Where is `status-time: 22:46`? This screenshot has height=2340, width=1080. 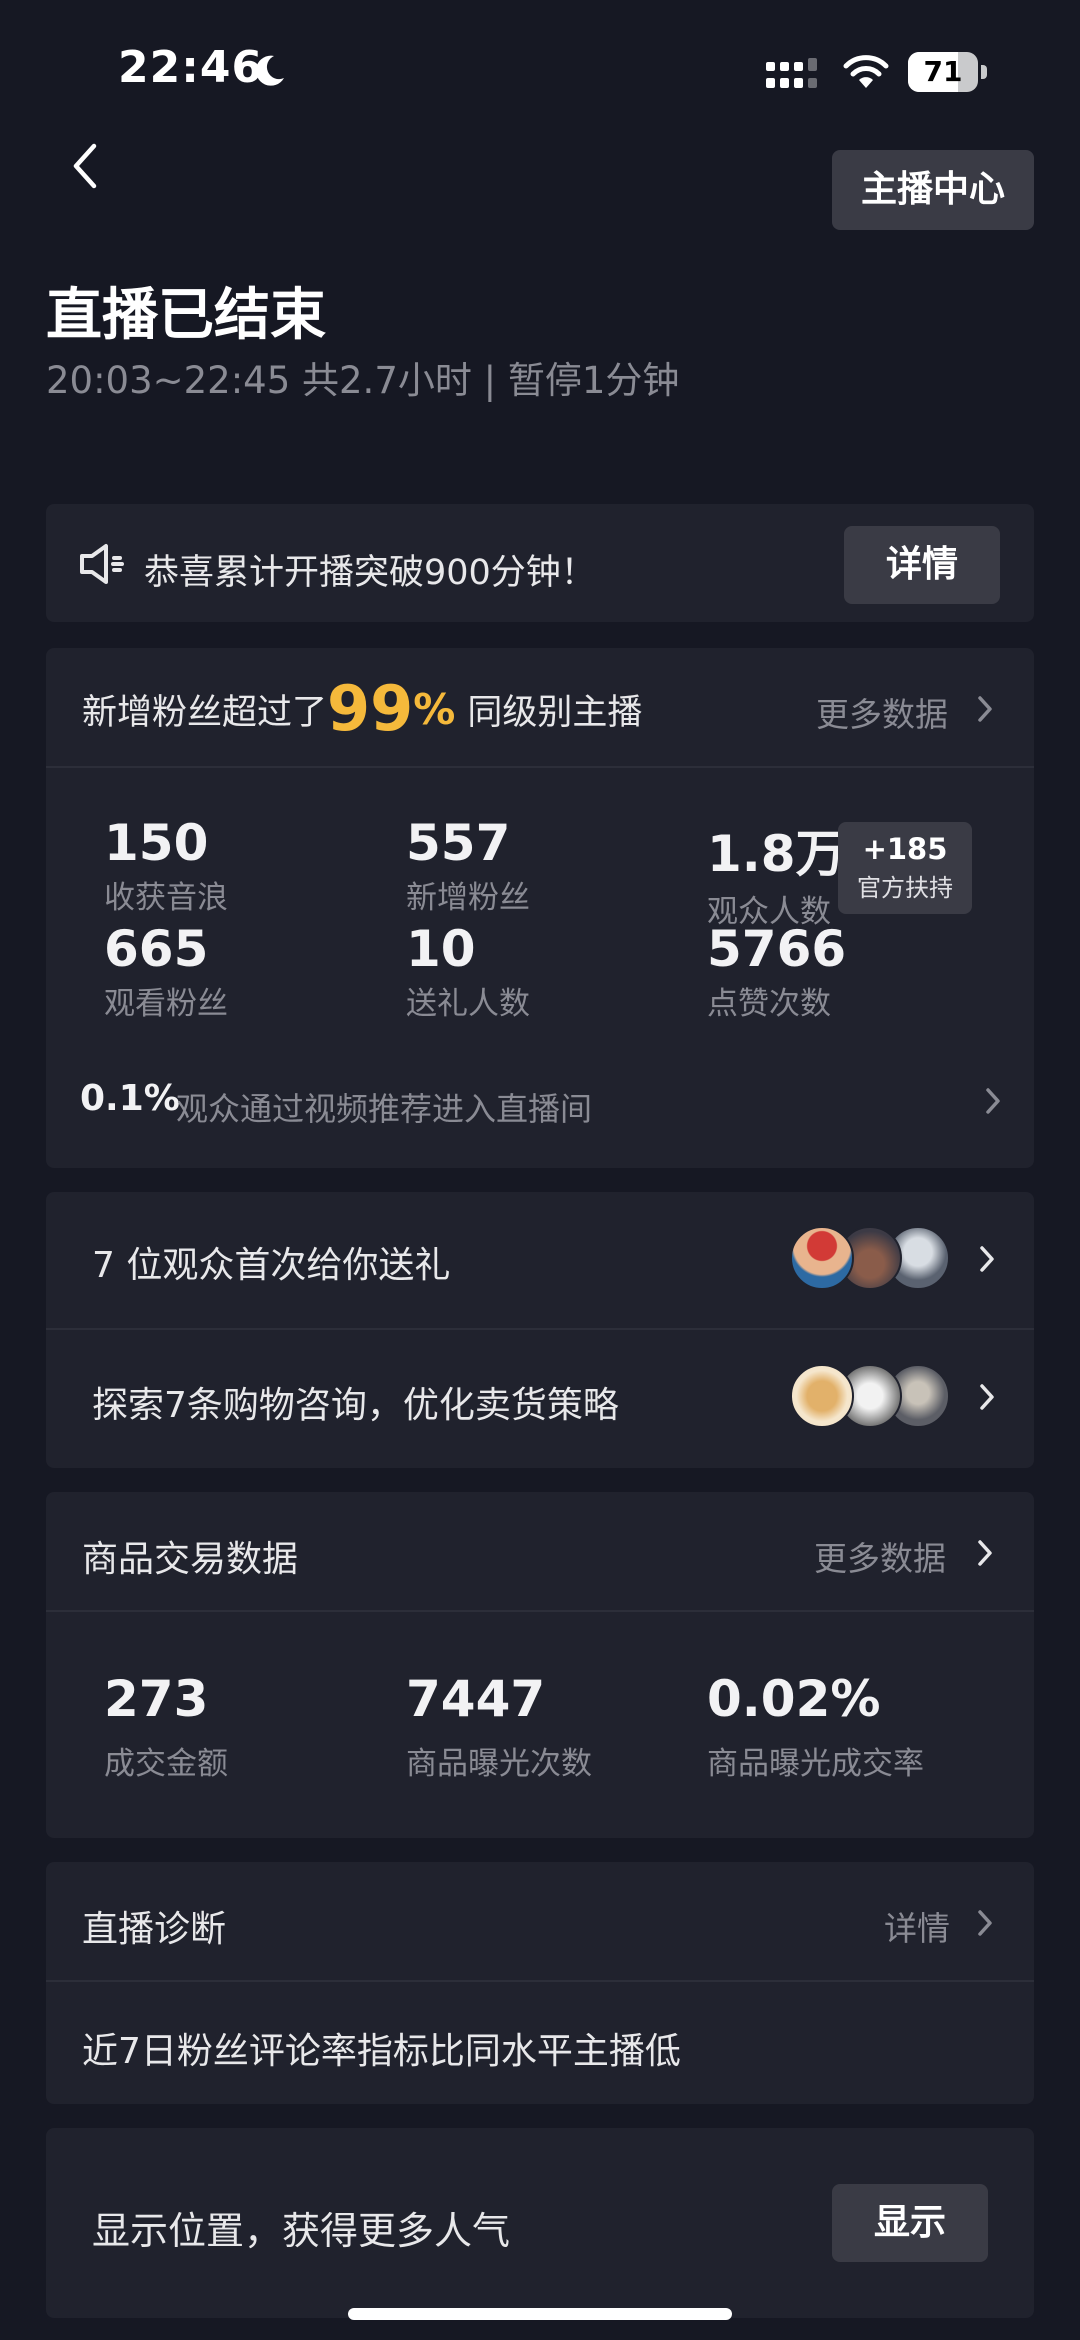 status-time: 22:46 is located at coordinates (191, 67).